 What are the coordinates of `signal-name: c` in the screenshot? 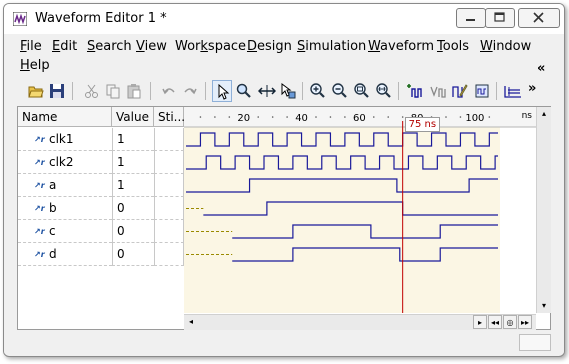 It's located at (52, 231).